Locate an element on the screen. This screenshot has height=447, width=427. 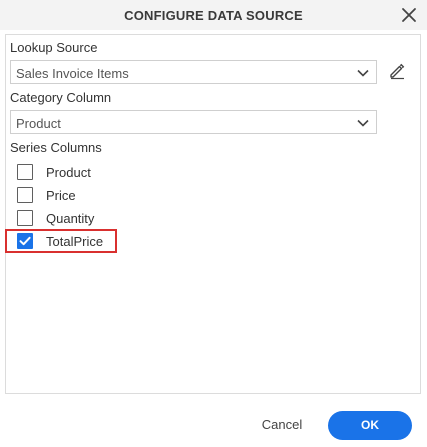
dialog-header: CONFIGURE DATA SOURCE is located at coordinates (213, 15).